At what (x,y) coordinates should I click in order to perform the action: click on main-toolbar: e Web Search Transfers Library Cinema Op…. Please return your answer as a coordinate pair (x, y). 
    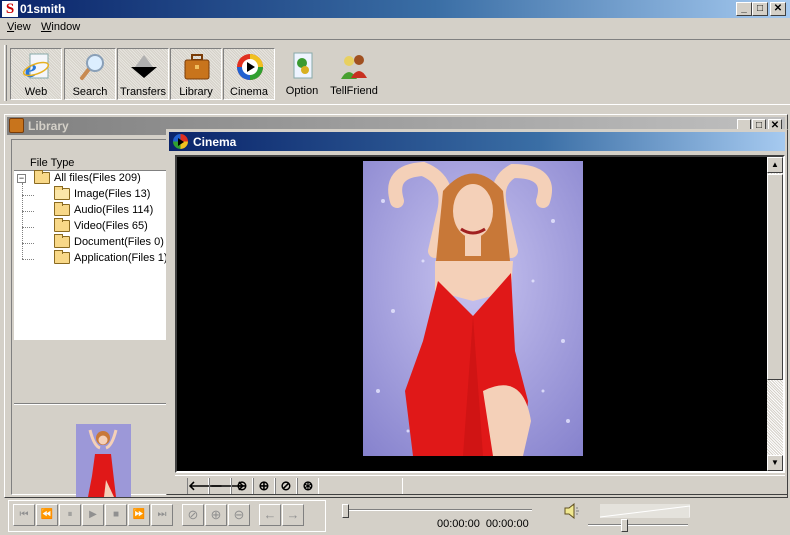
    Looking at the image, I should click on (395, 72).